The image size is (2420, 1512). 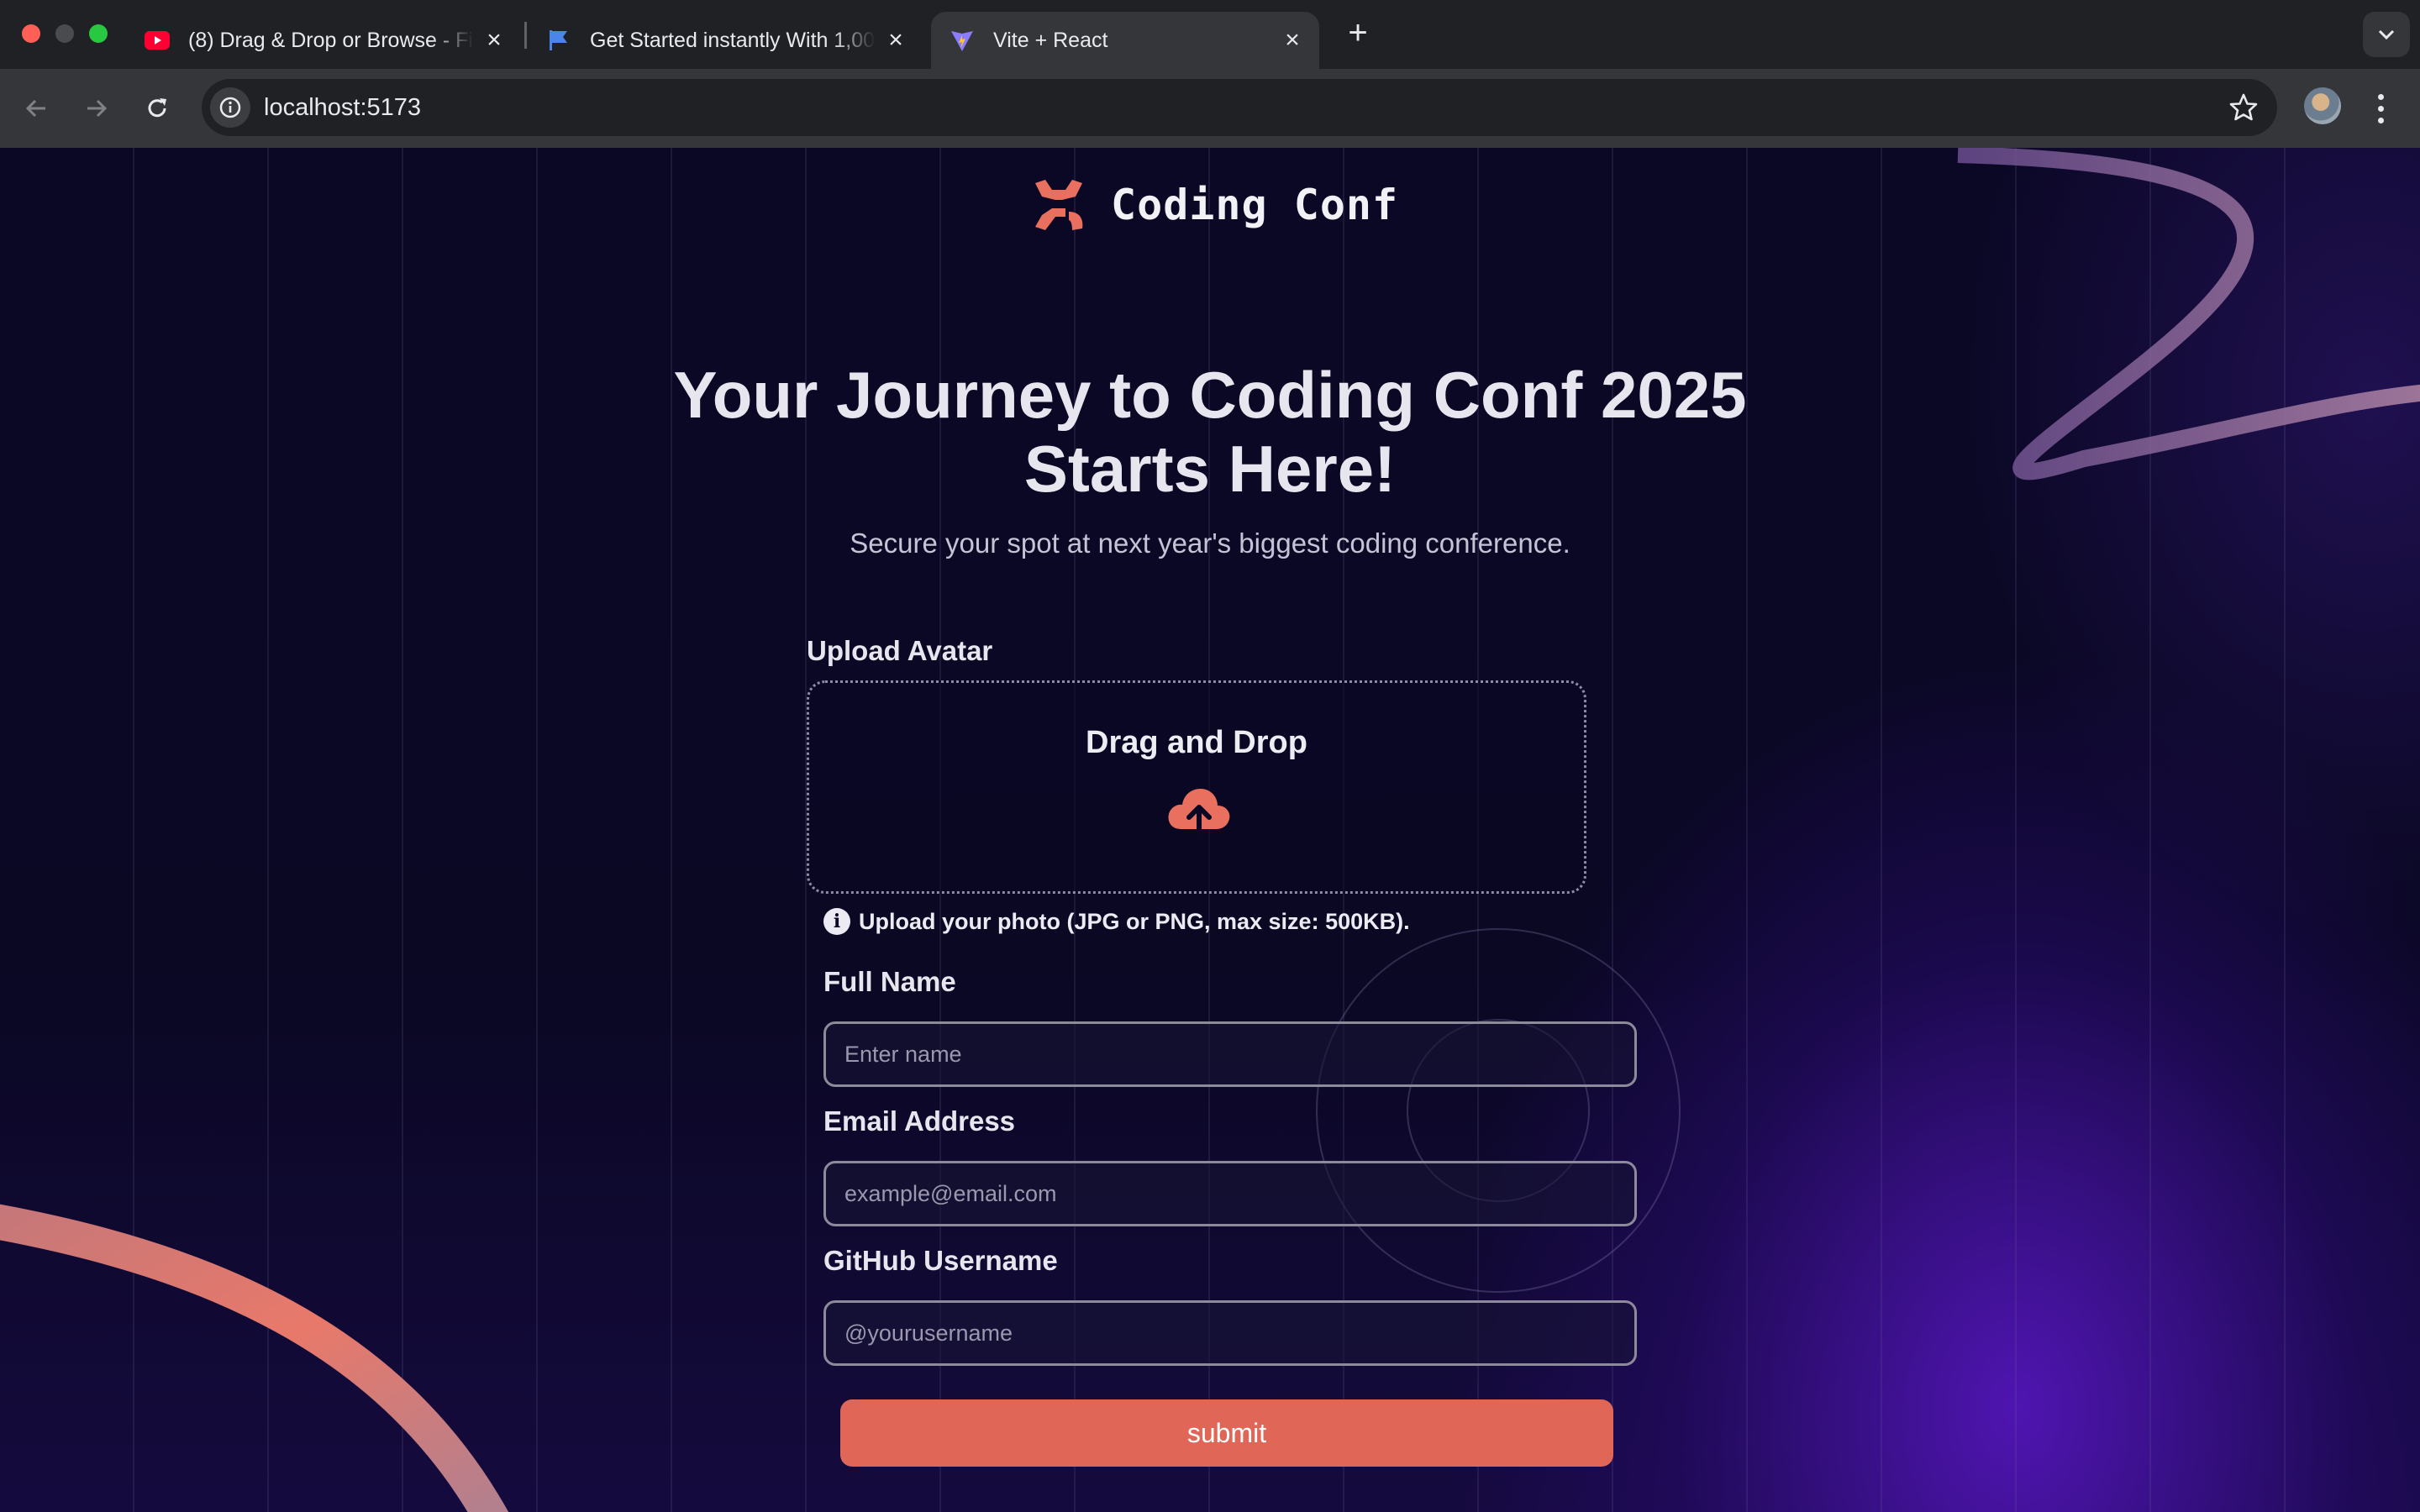 What do you see at coordinates (558, 40) in the screenshot?
I see `flag-icon` at bounding box center [558, 40].